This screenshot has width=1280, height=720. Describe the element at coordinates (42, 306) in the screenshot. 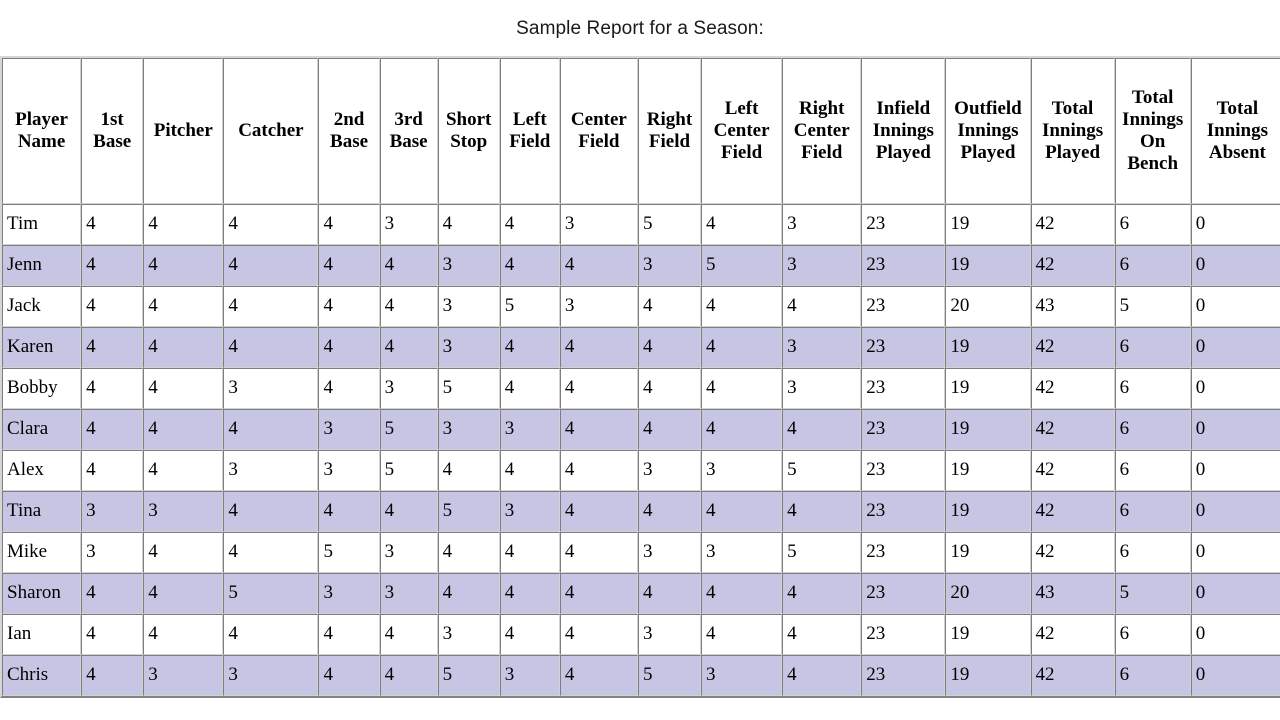

I see `cell-player-name: Jack` at that location.